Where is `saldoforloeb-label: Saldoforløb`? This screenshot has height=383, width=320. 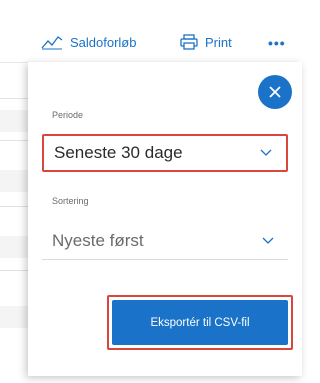 saldoforloeb-label: Saldoforløb is located at coordinates (103, 42).